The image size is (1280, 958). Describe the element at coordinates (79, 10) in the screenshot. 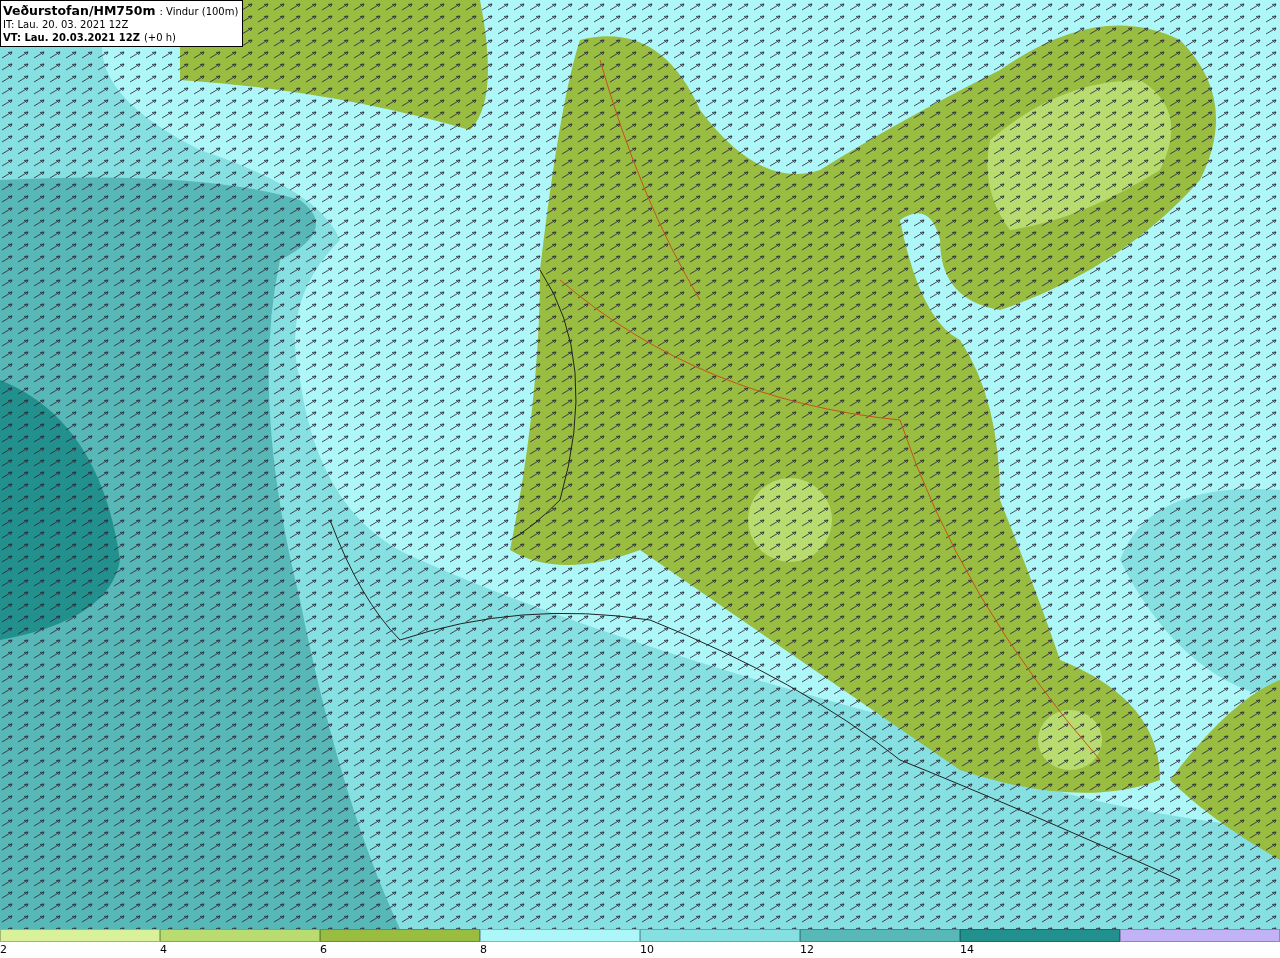

I see `model-title: Veðurstofan/HM750m` at that location.